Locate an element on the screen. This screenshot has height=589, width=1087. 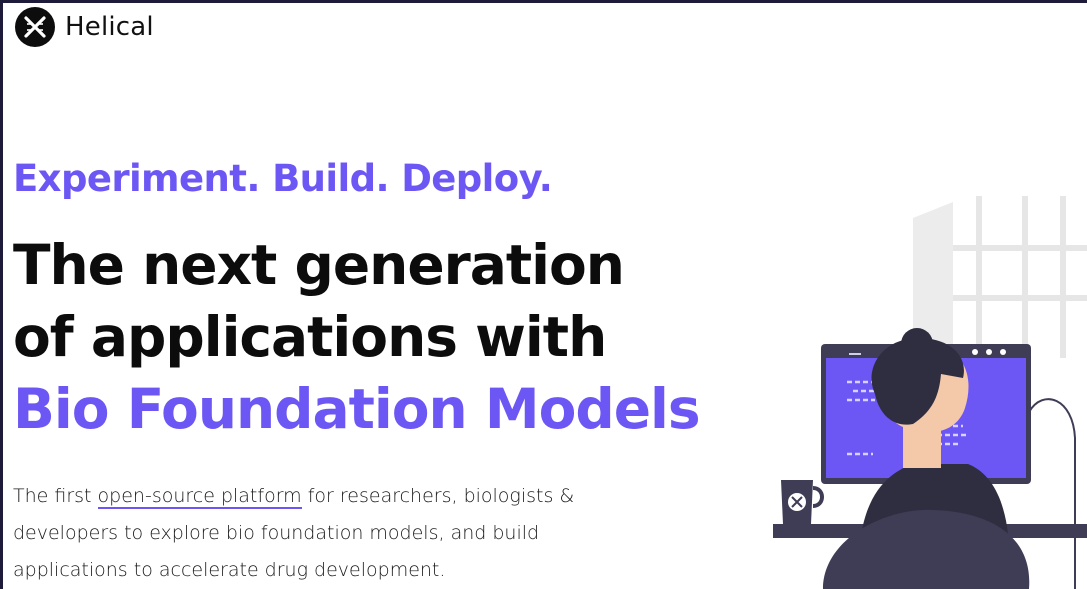
hero-eyebrow: Experiment. Build. Deploy. is located at coordinates (283, 178).